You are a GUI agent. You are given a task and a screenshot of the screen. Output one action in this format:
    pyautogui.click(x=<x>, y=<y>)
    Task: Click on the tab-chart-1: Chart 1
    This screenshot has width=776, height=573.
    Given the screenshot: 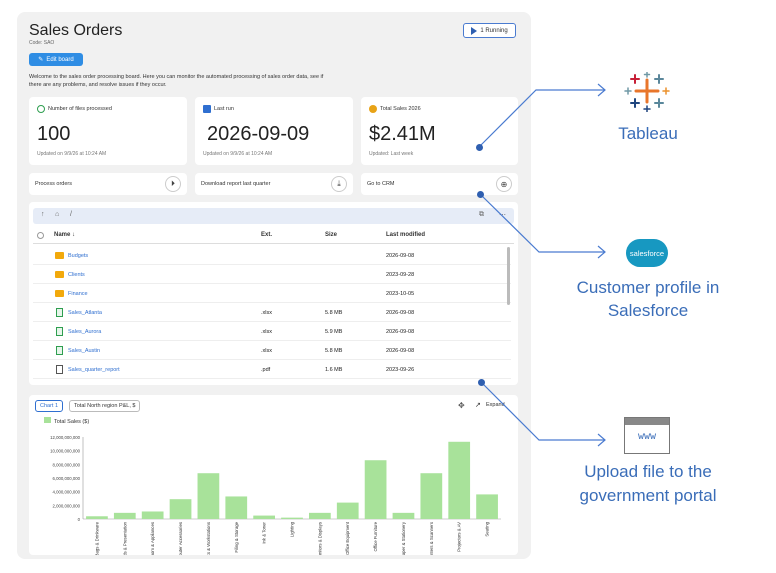 What is the action you would take?
    pyautogui.click(x=49, y=406)
    